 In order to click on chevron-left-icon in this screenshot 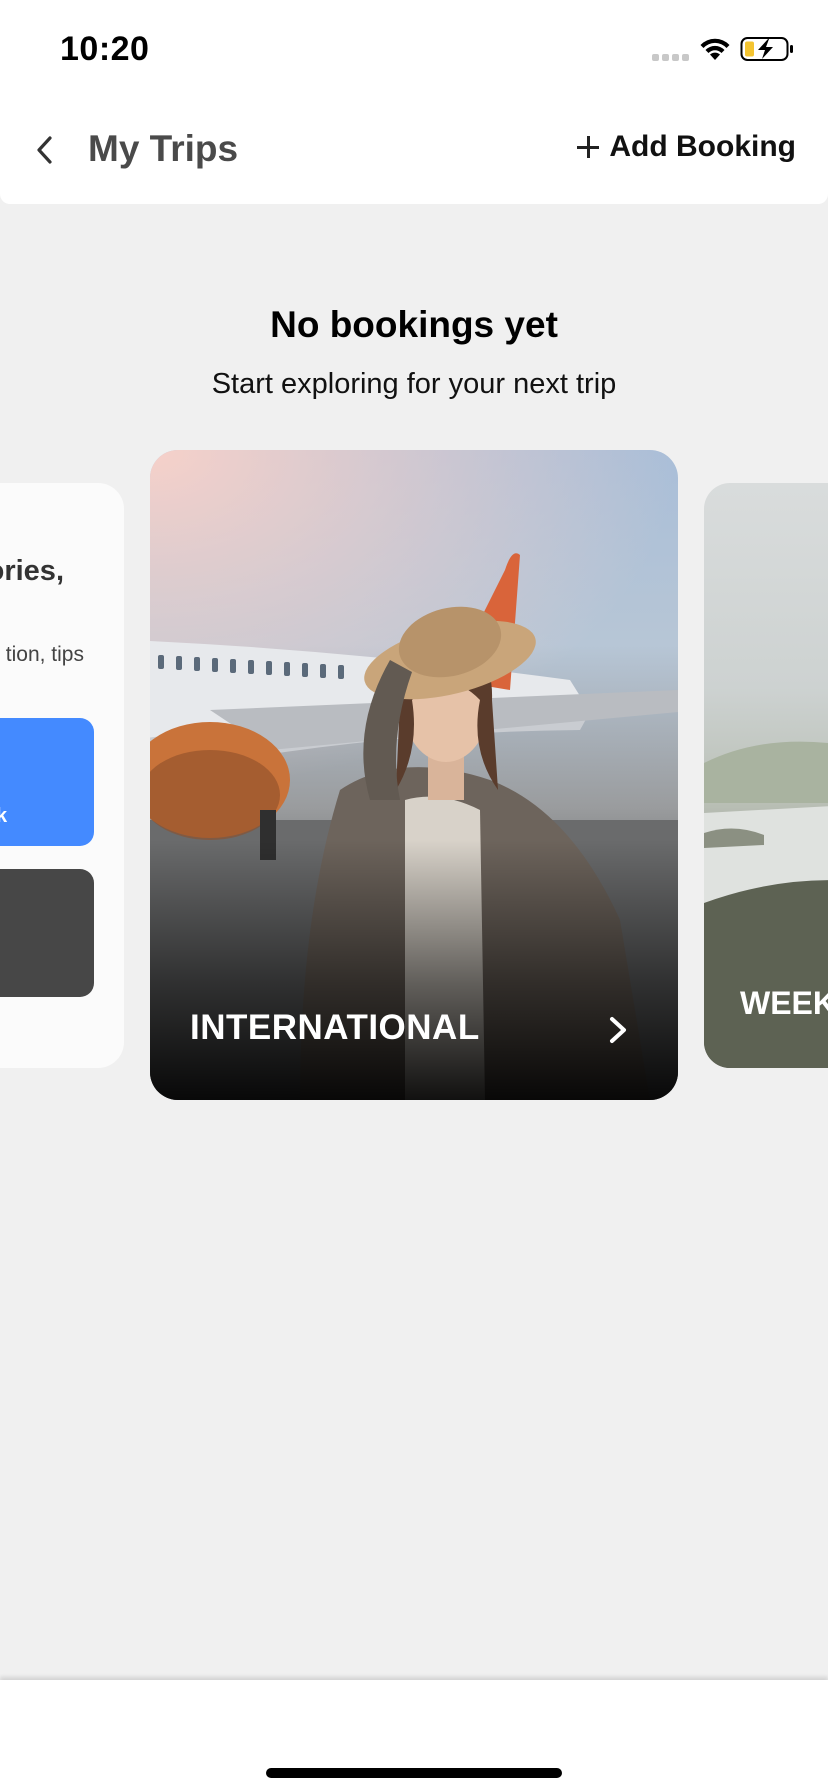, I will do `click(44, 150)`.